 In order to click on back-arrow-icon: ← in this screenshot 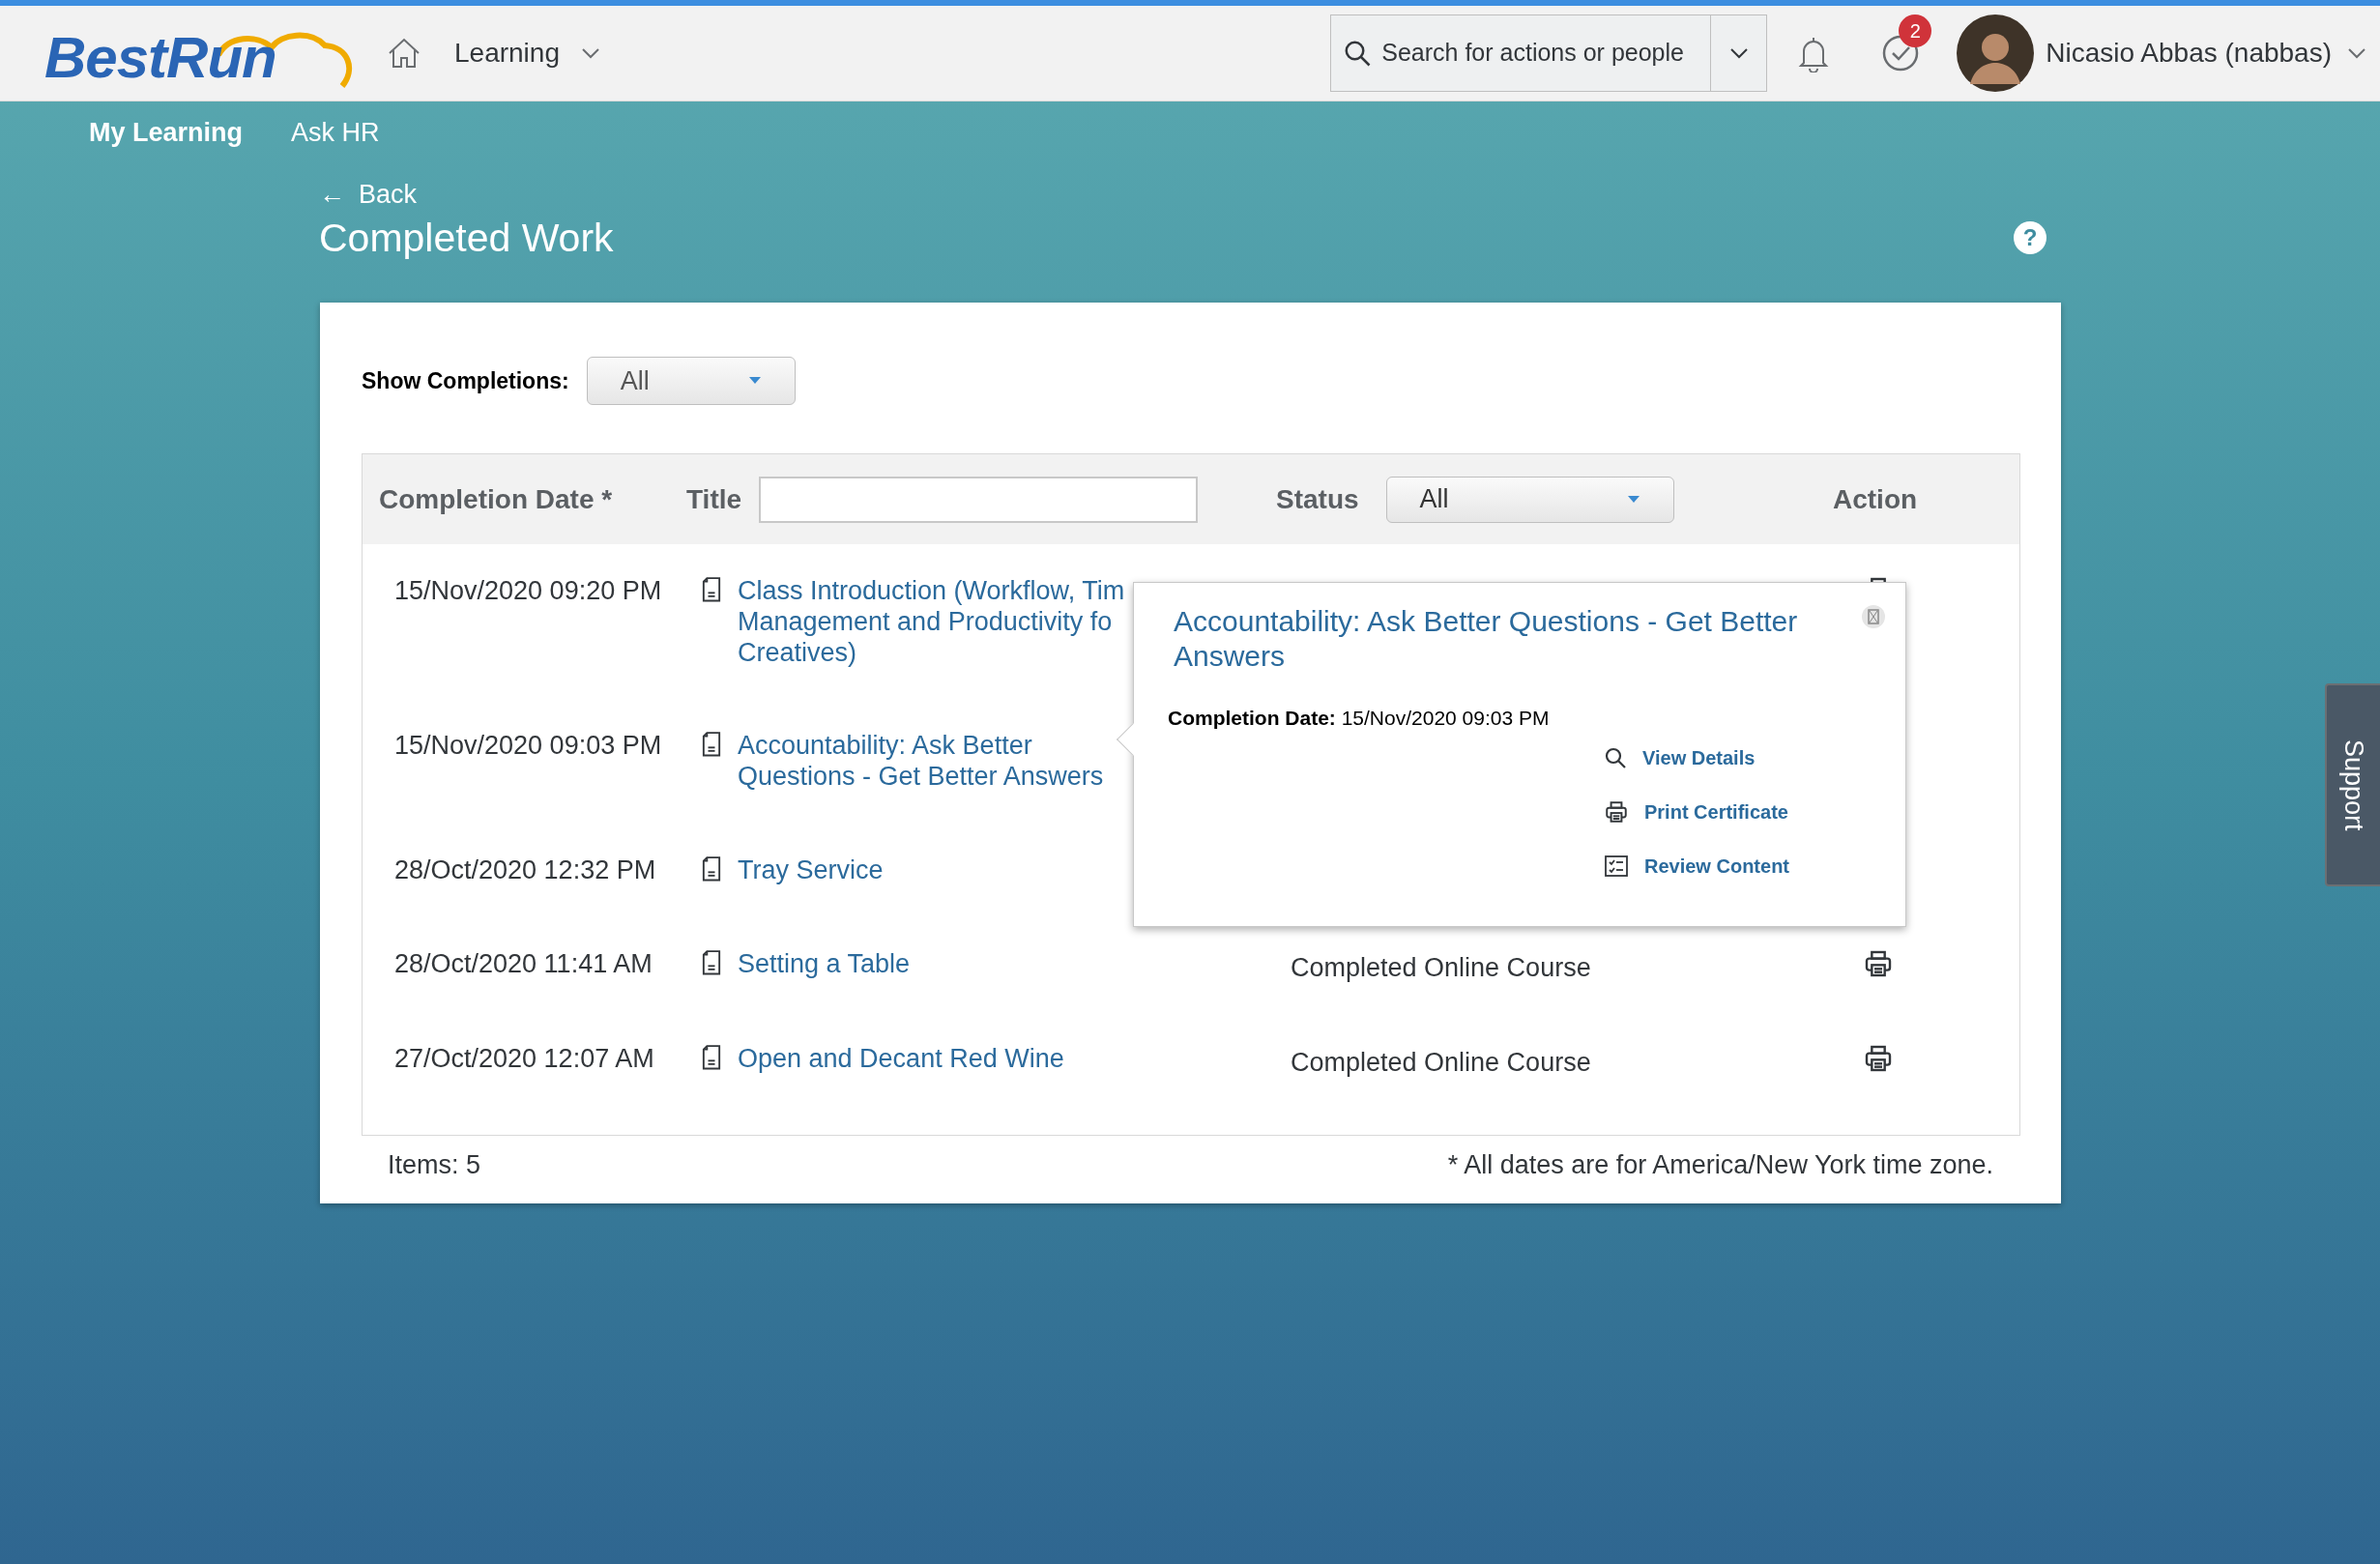, I will do `click(332, 195)`.